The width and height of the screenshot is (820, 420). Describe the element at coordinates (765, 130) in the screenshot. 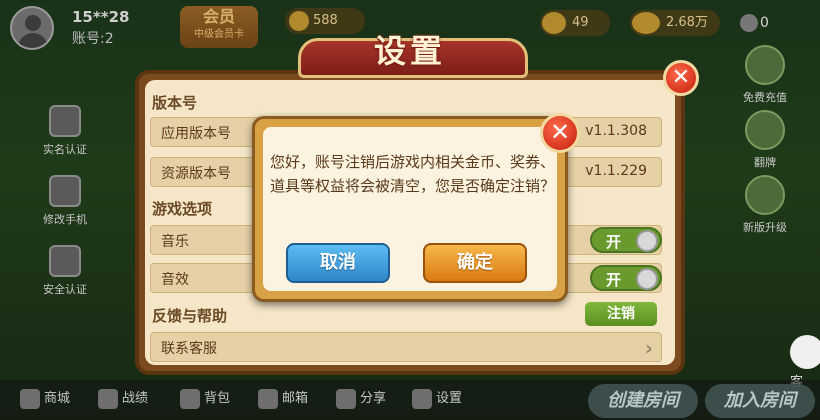

I see `flip-icon` at that location.